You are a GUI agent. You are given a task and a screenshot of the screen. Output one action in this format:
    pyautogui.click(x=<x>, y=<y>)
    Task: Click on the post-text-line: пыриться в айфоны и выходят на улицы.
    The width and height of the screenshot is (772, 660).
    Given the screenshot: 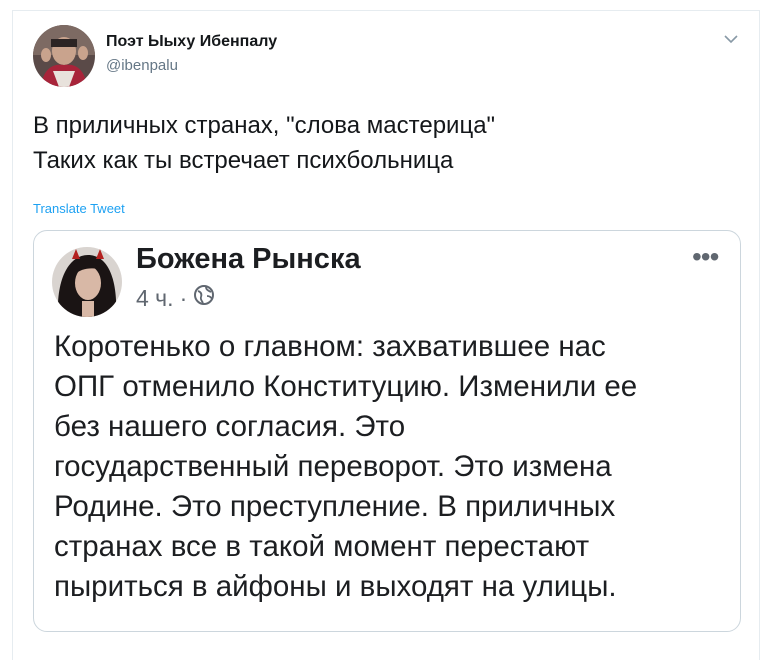 What is the action you would take?
    pyautogui.click(x=335, y=586)
    